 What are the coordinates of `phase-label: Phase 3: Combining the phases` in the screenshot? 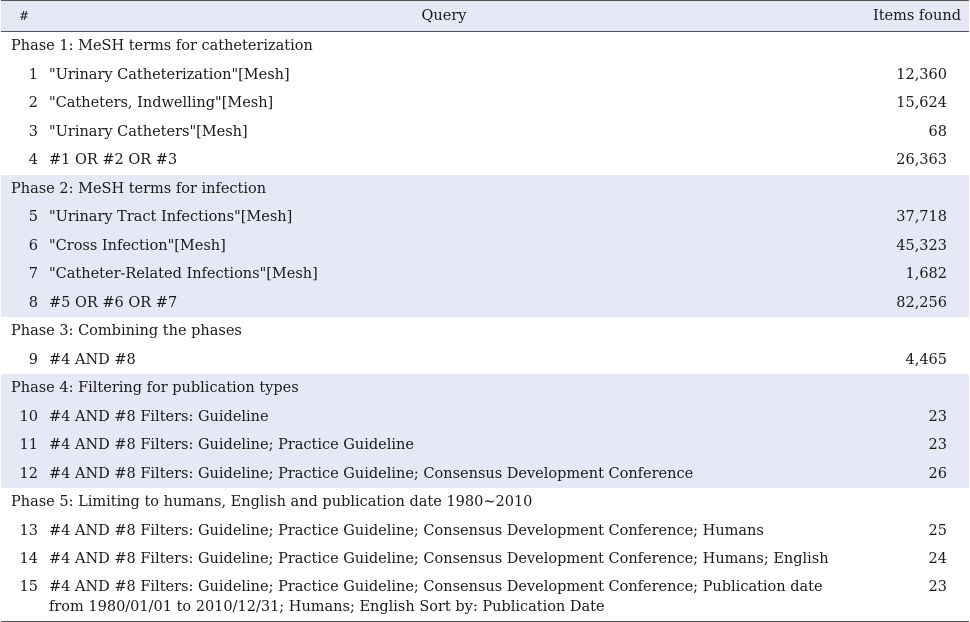 It's located at (126, 331).